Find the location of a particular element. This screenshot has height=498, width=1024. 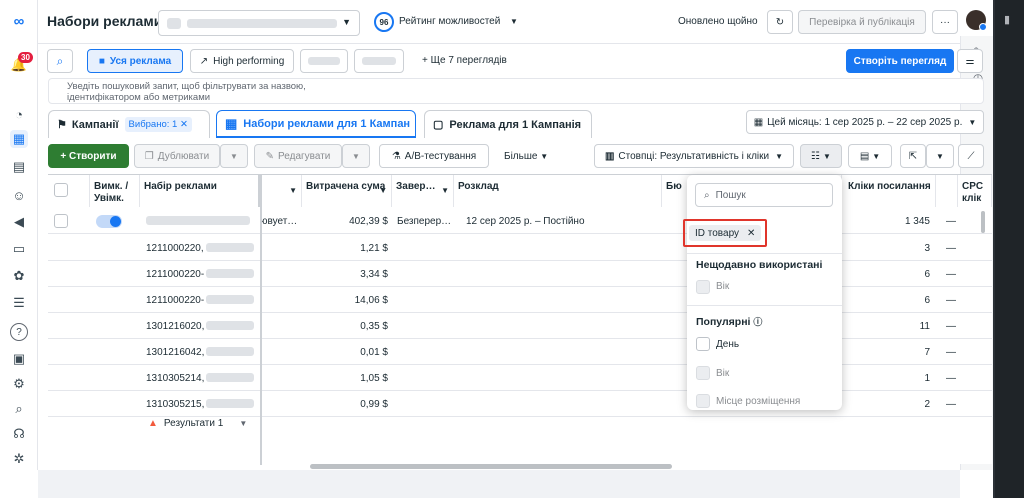

columns-icon: ▥ is located at coordinates (609, 156).